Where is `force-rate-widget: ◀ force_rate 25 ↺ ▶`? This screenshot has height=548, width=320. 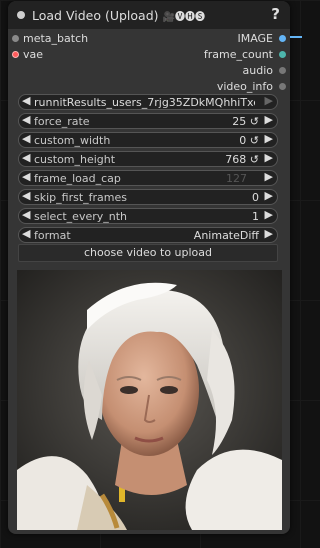 force-rate-widget: ◀ force_rate 25 ↺ ▶ is located at coordinates (148, 121).